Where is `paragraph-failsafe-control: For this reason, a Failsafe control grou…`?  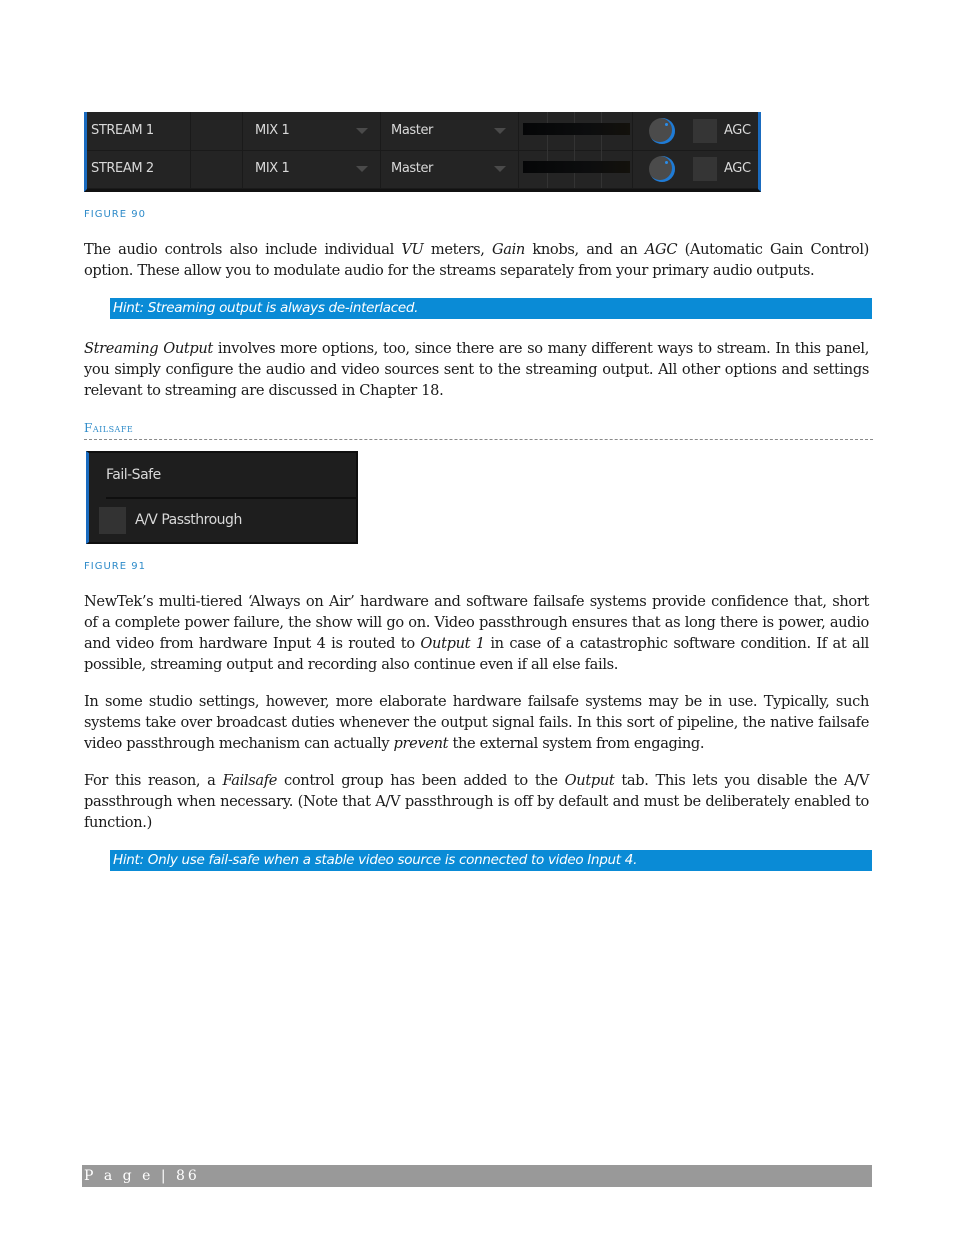
paragraph-failsafe-control: For this reason, a Failsafe control grou… is located at coordinates (476, 801).